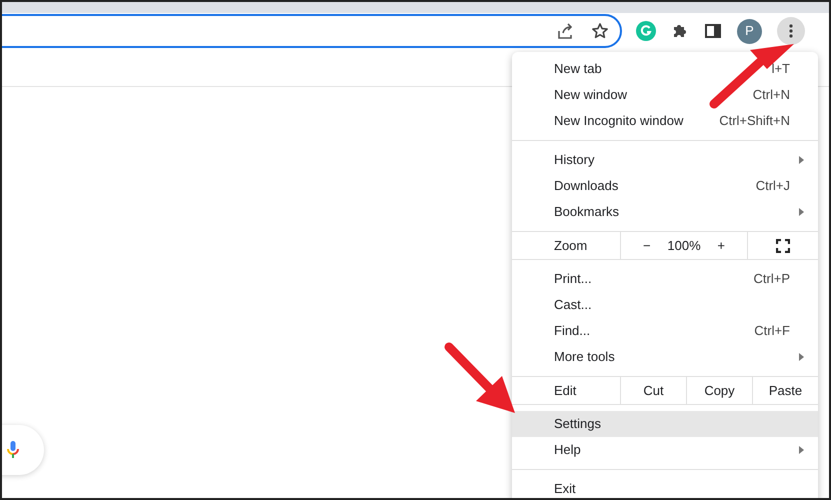 The image size is (831, 500). Describe the element at coordinates (720, 390) in the screenshot. I see `edit-button: Copy` at that location.